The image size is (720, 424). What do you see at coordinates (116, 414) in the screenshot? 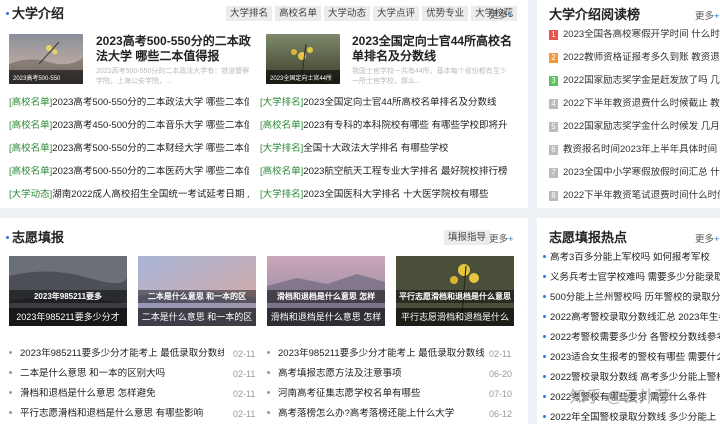
I see `list-item: 平行志愿滑档和退档是什么意思 有哪些影响` at bounding box center [116, 414].